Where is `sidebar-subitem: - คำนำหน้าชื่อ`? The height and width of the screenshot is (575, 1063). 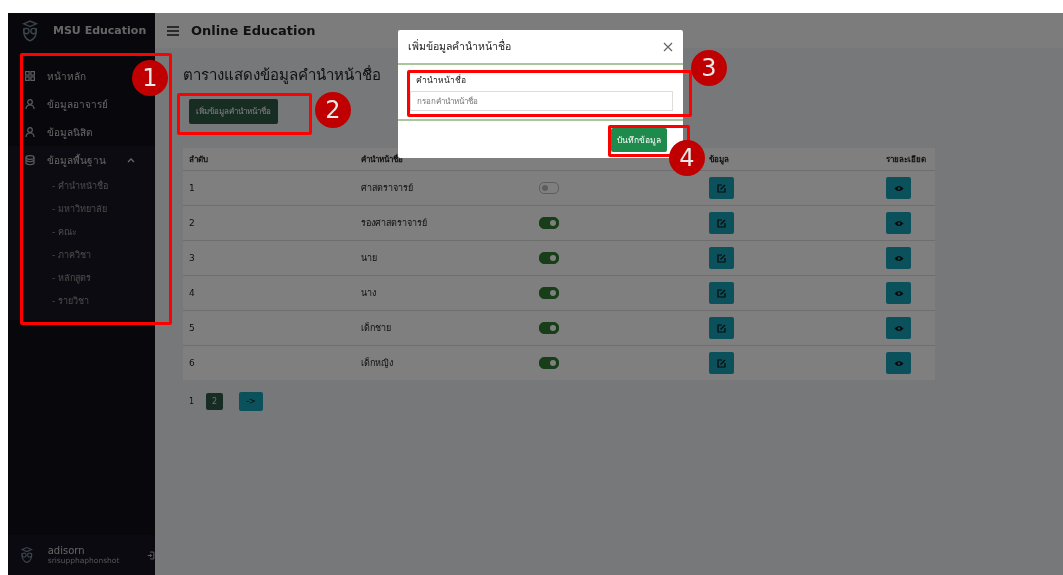
sidebar-subitem: - คำนำหน้าชื่อ is located at coordinates (81, 185).